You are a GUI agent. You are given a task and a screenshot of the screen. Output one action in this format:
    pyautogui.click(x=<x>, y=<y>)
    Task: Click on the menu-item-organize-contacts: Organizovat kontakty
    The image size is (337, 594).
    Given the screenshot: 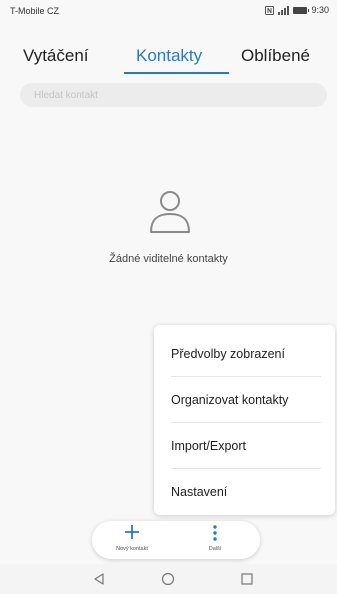 What is the action you would take?
    pyautogui.click(x=244, y=400)
    